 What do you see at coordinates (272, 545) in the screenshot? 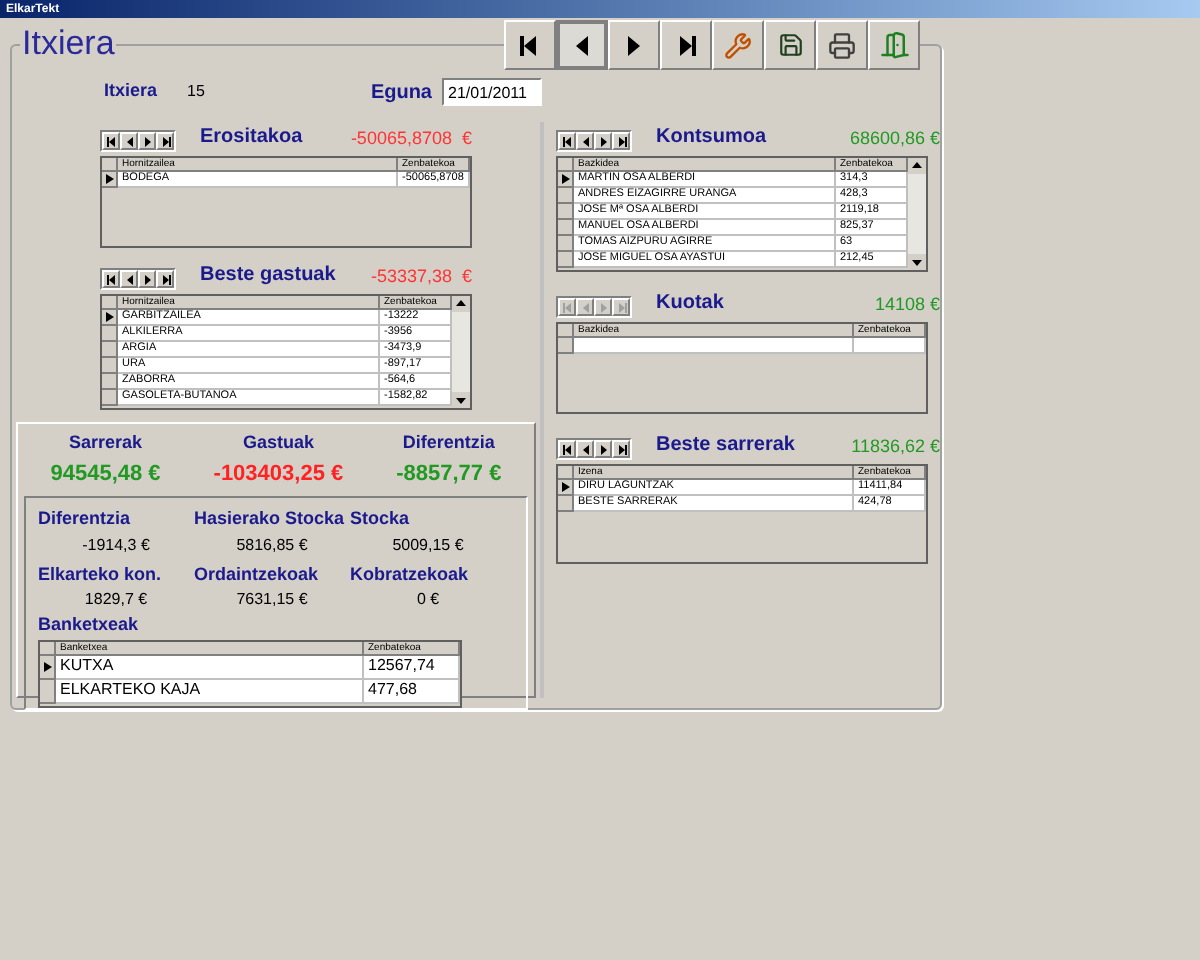
I see `detail-value: 5816,85 €` at bounding box center [272, 545].